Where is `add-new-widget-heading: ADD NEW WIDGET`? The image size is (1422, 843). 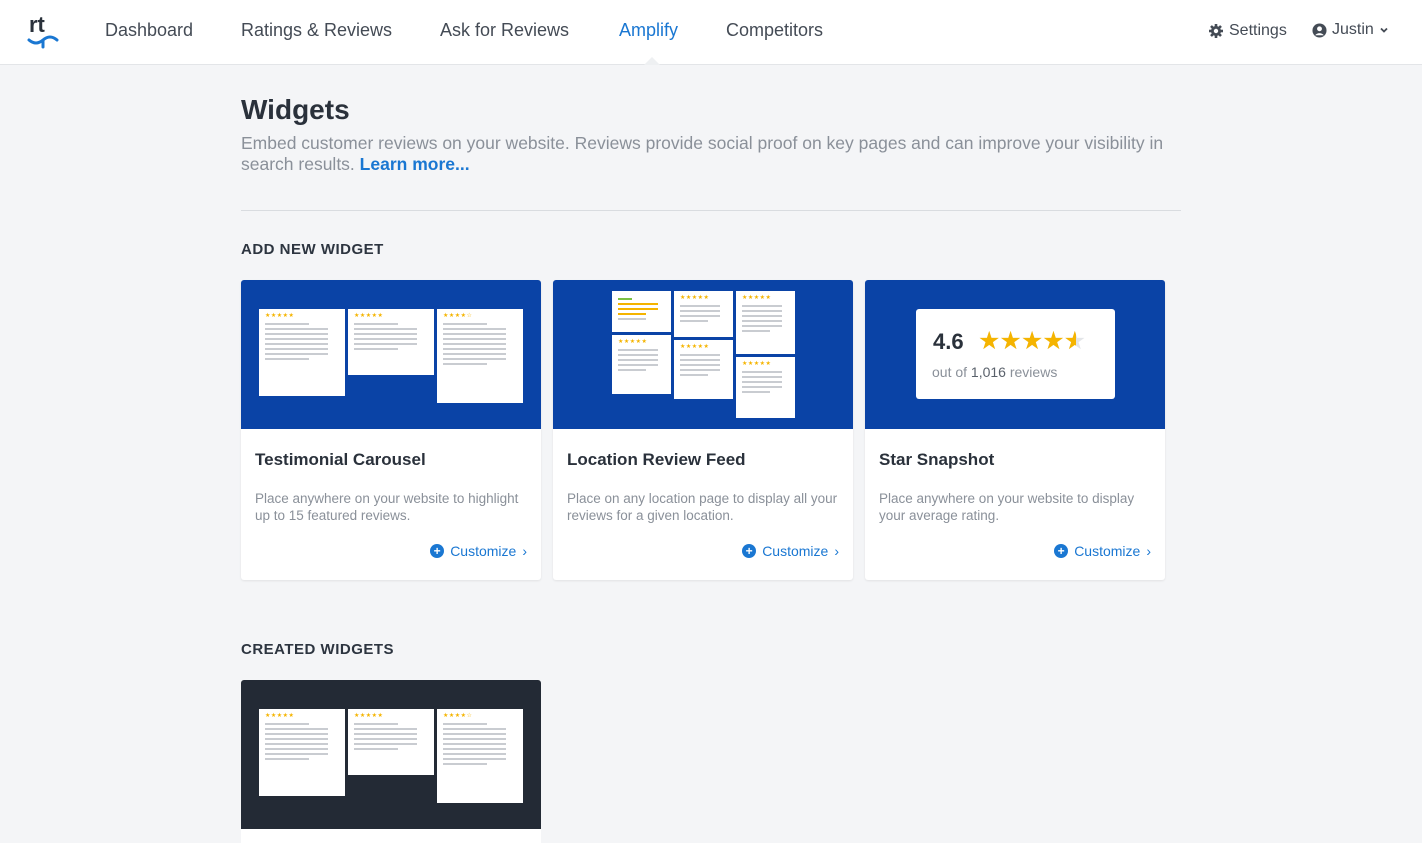 add-new-widget-heading: ADD NEW WIDGET is located at coordinates (312, 249).